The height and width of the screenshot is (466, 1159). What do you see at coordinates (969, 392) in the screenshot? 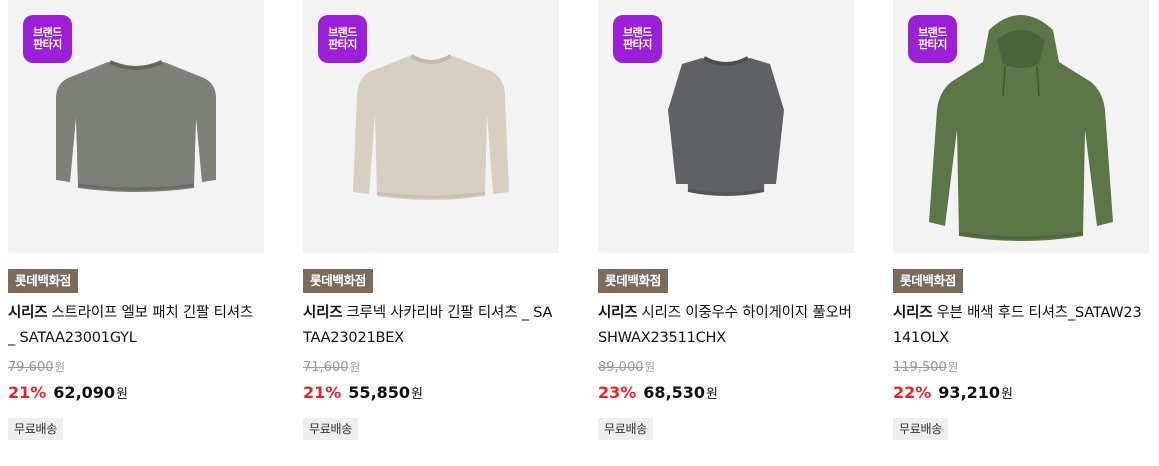
I see `sale-price: 93,210` at bounding box center [969, 392].